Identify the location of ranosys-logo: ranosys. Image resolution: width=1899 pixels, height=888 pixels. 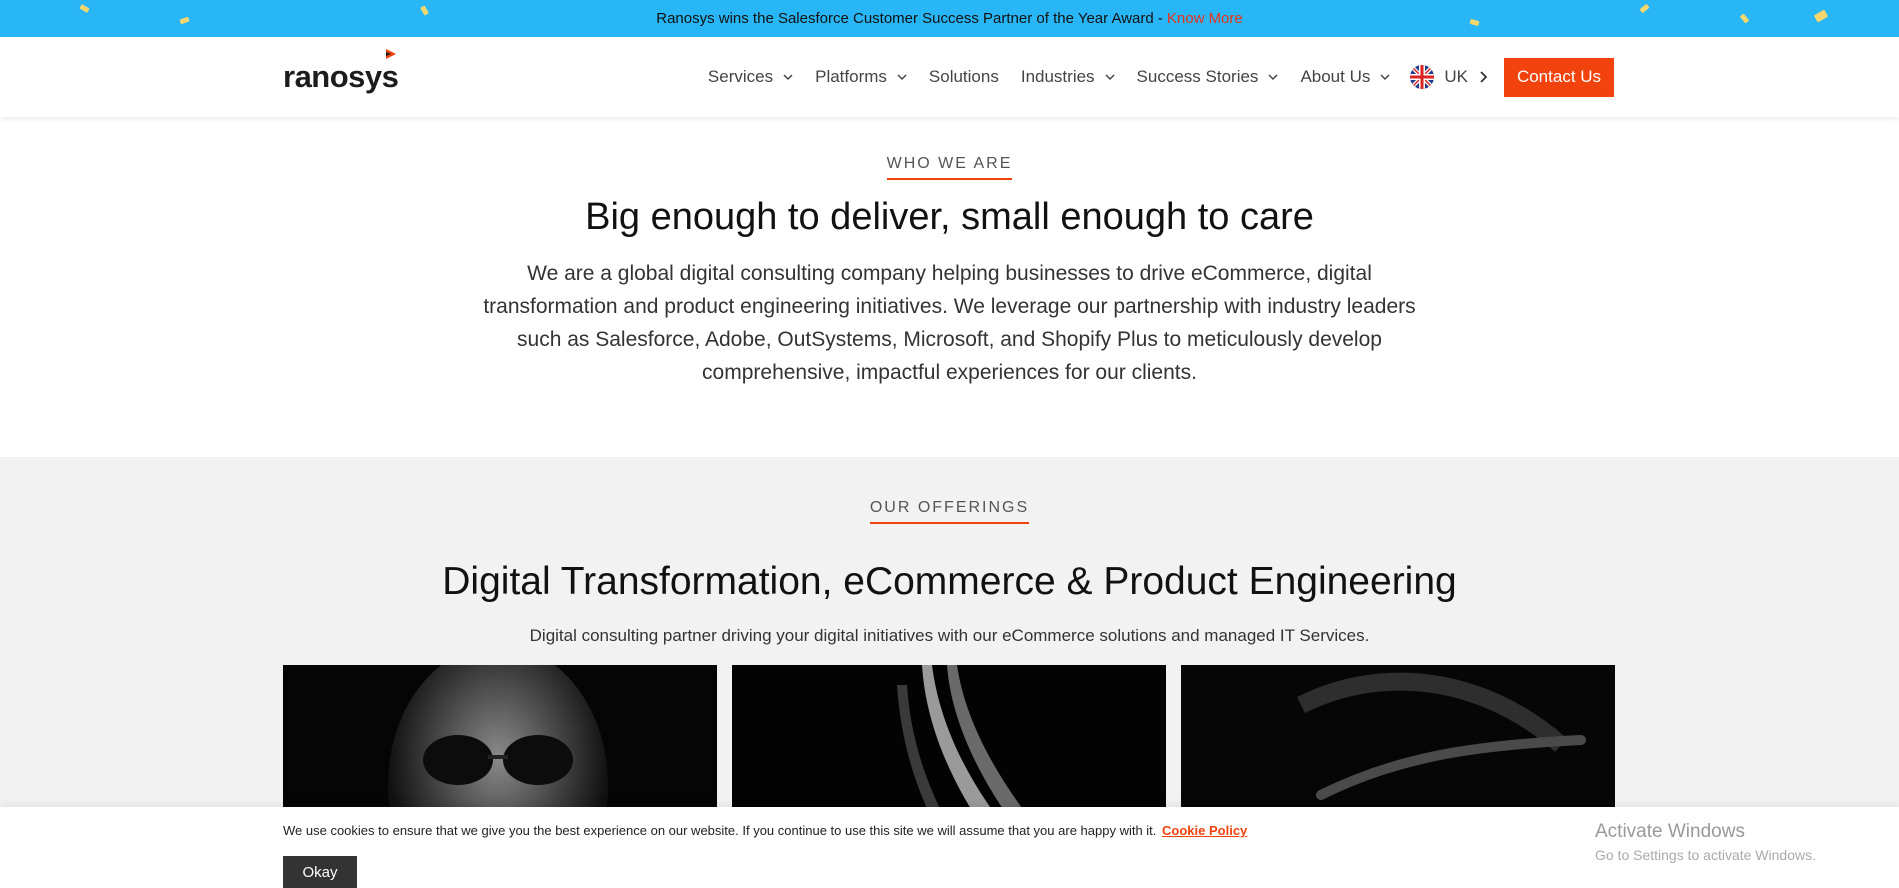
(341, 72).